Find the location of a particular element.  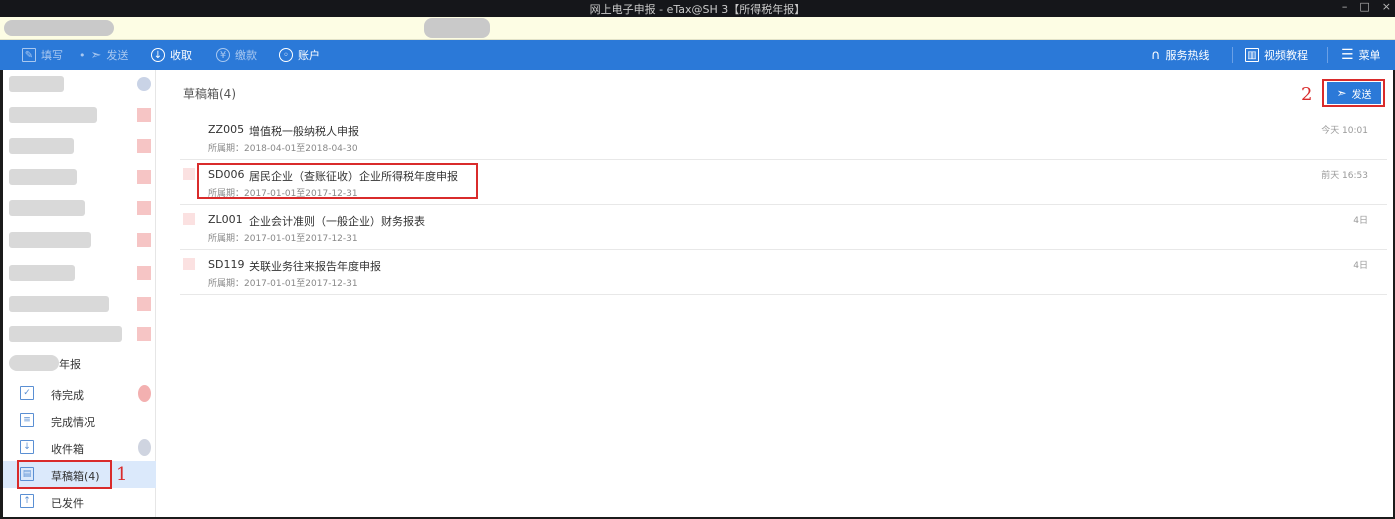

highlight-box-draft-sd006 is located at coordinates (337, 181).